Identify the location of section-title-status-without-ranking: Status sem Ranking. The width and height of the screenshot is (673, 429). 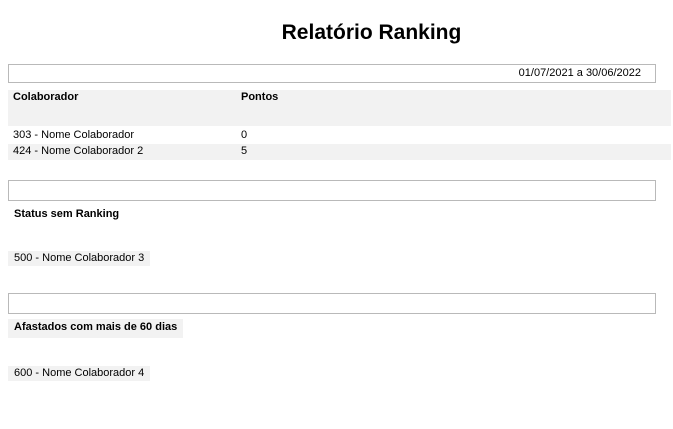
(67, 214).